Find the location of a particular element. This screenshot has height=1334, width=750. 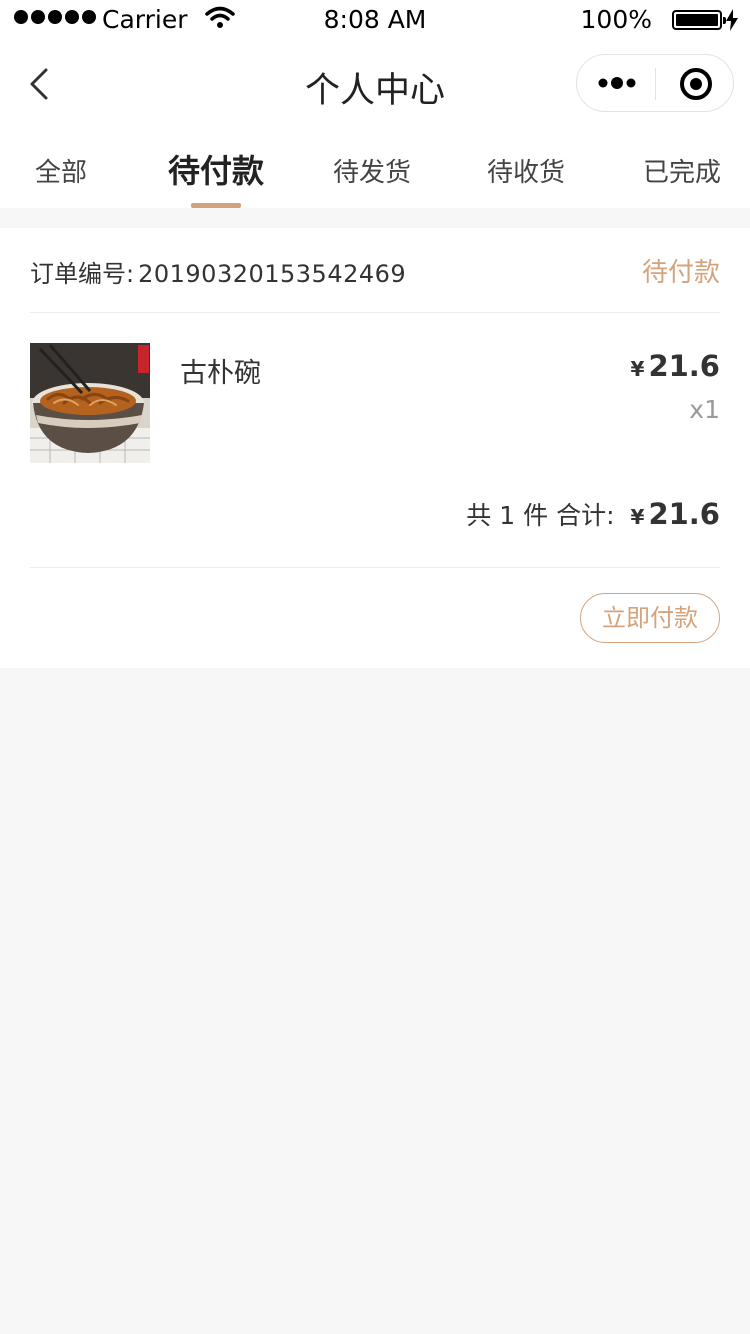

tab-label: 待发货 is located at coordinates (371, 173).